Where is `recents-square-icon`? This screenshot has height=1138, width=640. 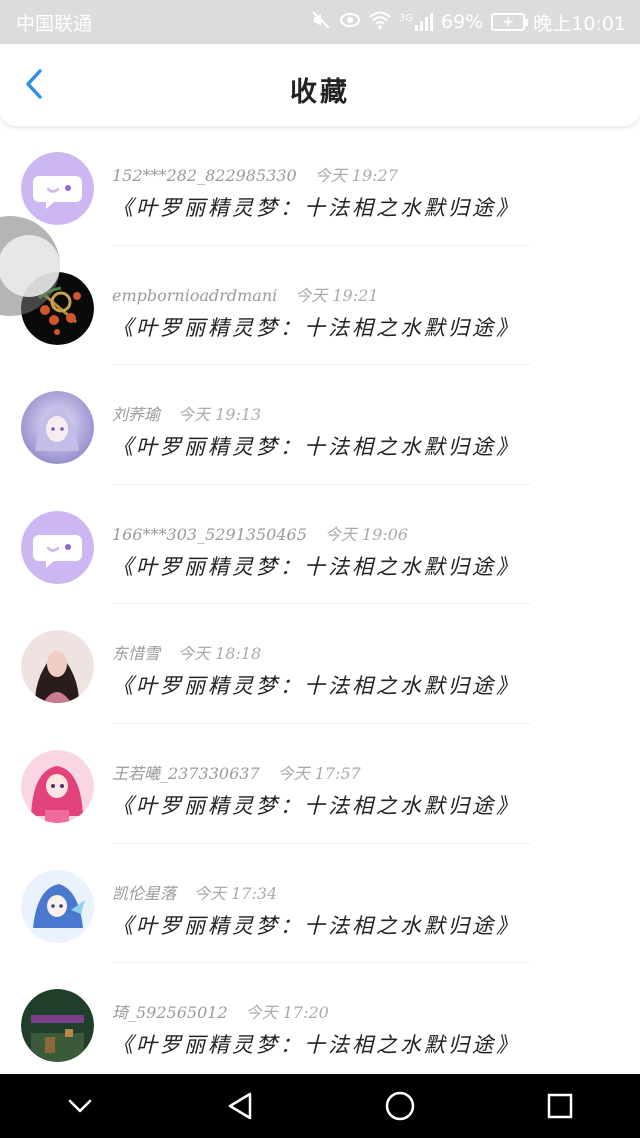 recents-square-icon is located at coordinates (560, 1106).